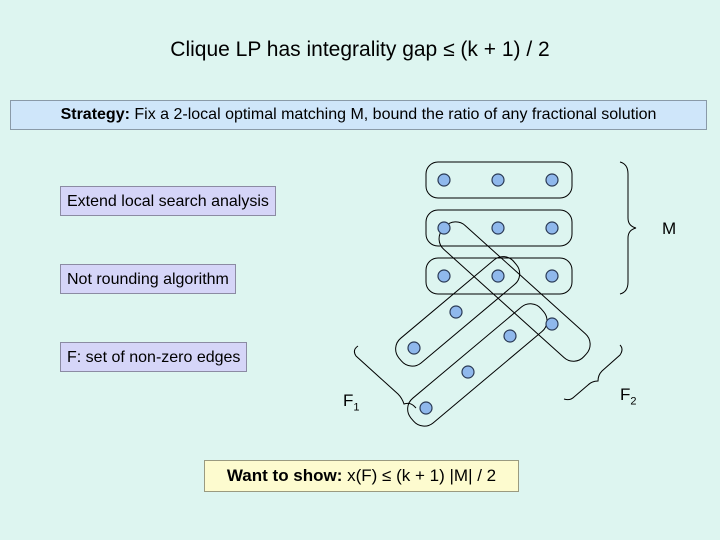  Describe the element at coordinates (628, 228) in the screenshot. I see `brace-m` at that location.